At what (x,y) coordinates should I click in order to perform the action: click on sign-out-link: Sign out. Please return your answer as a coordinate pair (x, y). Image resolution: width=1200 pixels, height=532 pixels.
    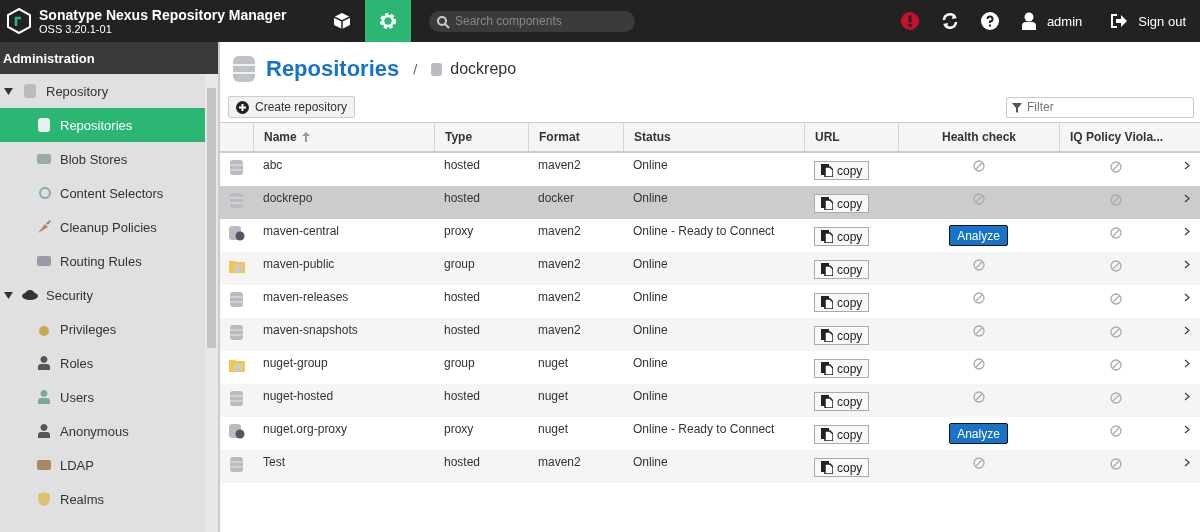
    Looking at the image, I should click on (1162, 21).